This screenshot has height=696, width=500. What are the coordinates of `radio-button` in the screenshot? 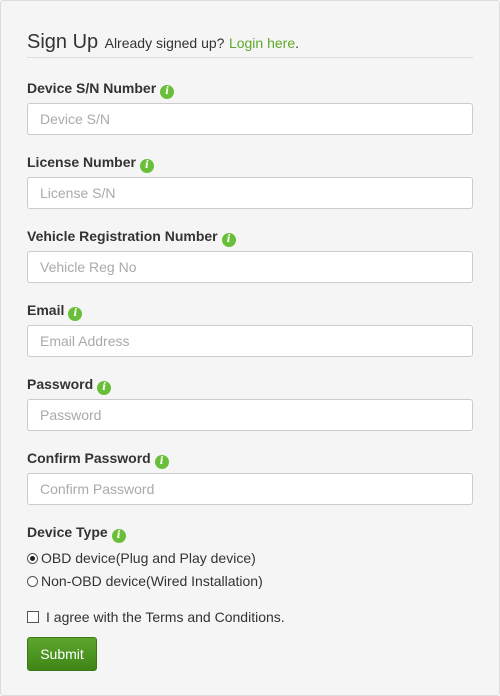 It's located at (32, 581).